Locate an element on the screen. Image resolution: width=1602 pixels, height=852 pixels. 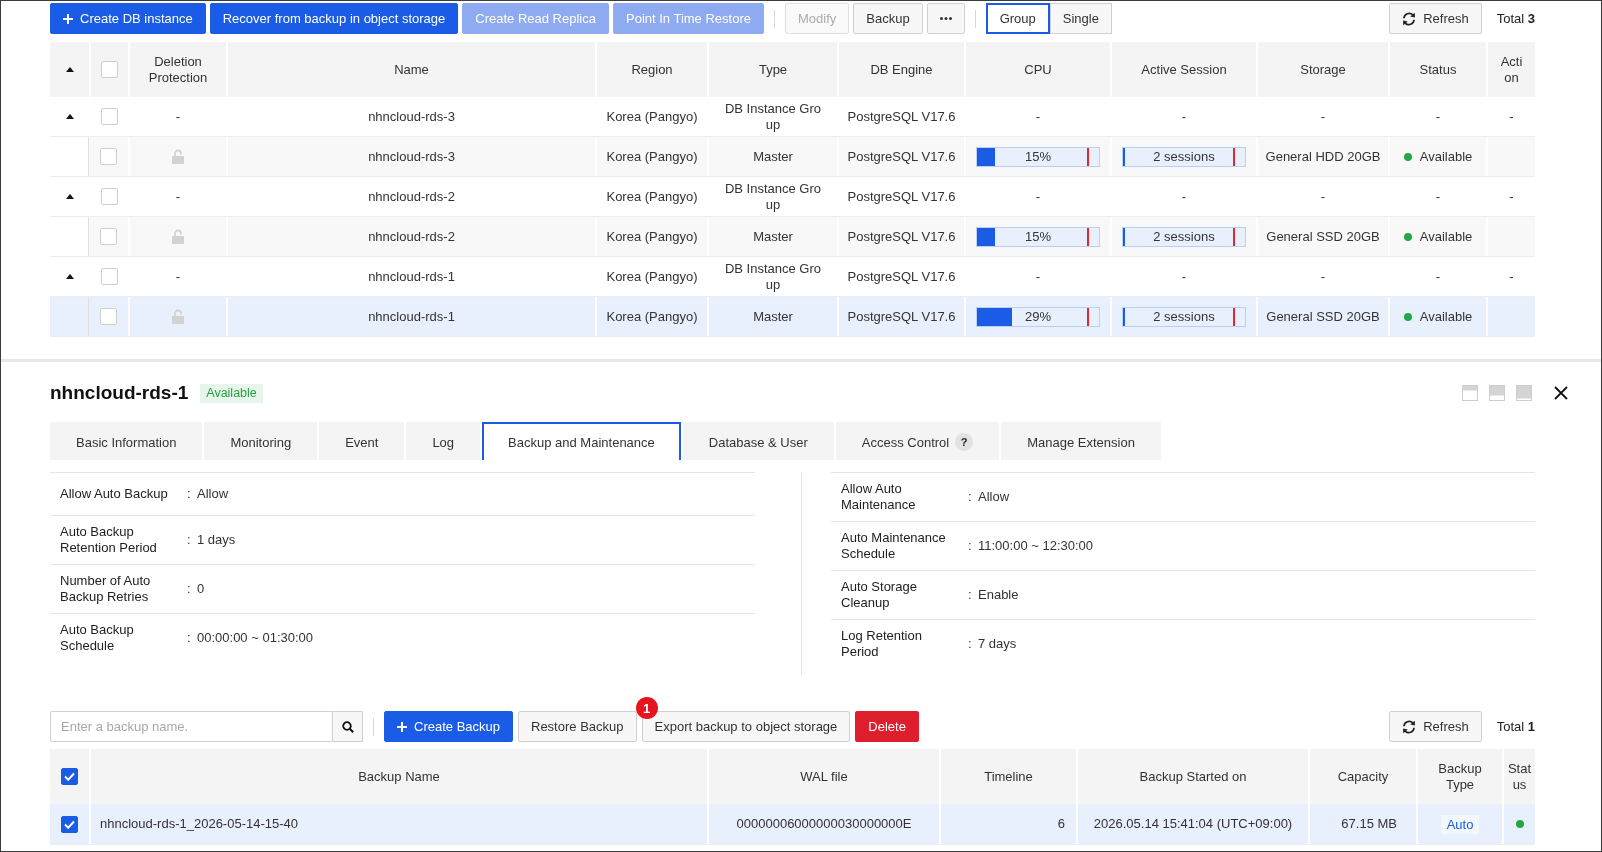
panel-title: nhncloud-rds-1 is located at coordinates (119, 393).